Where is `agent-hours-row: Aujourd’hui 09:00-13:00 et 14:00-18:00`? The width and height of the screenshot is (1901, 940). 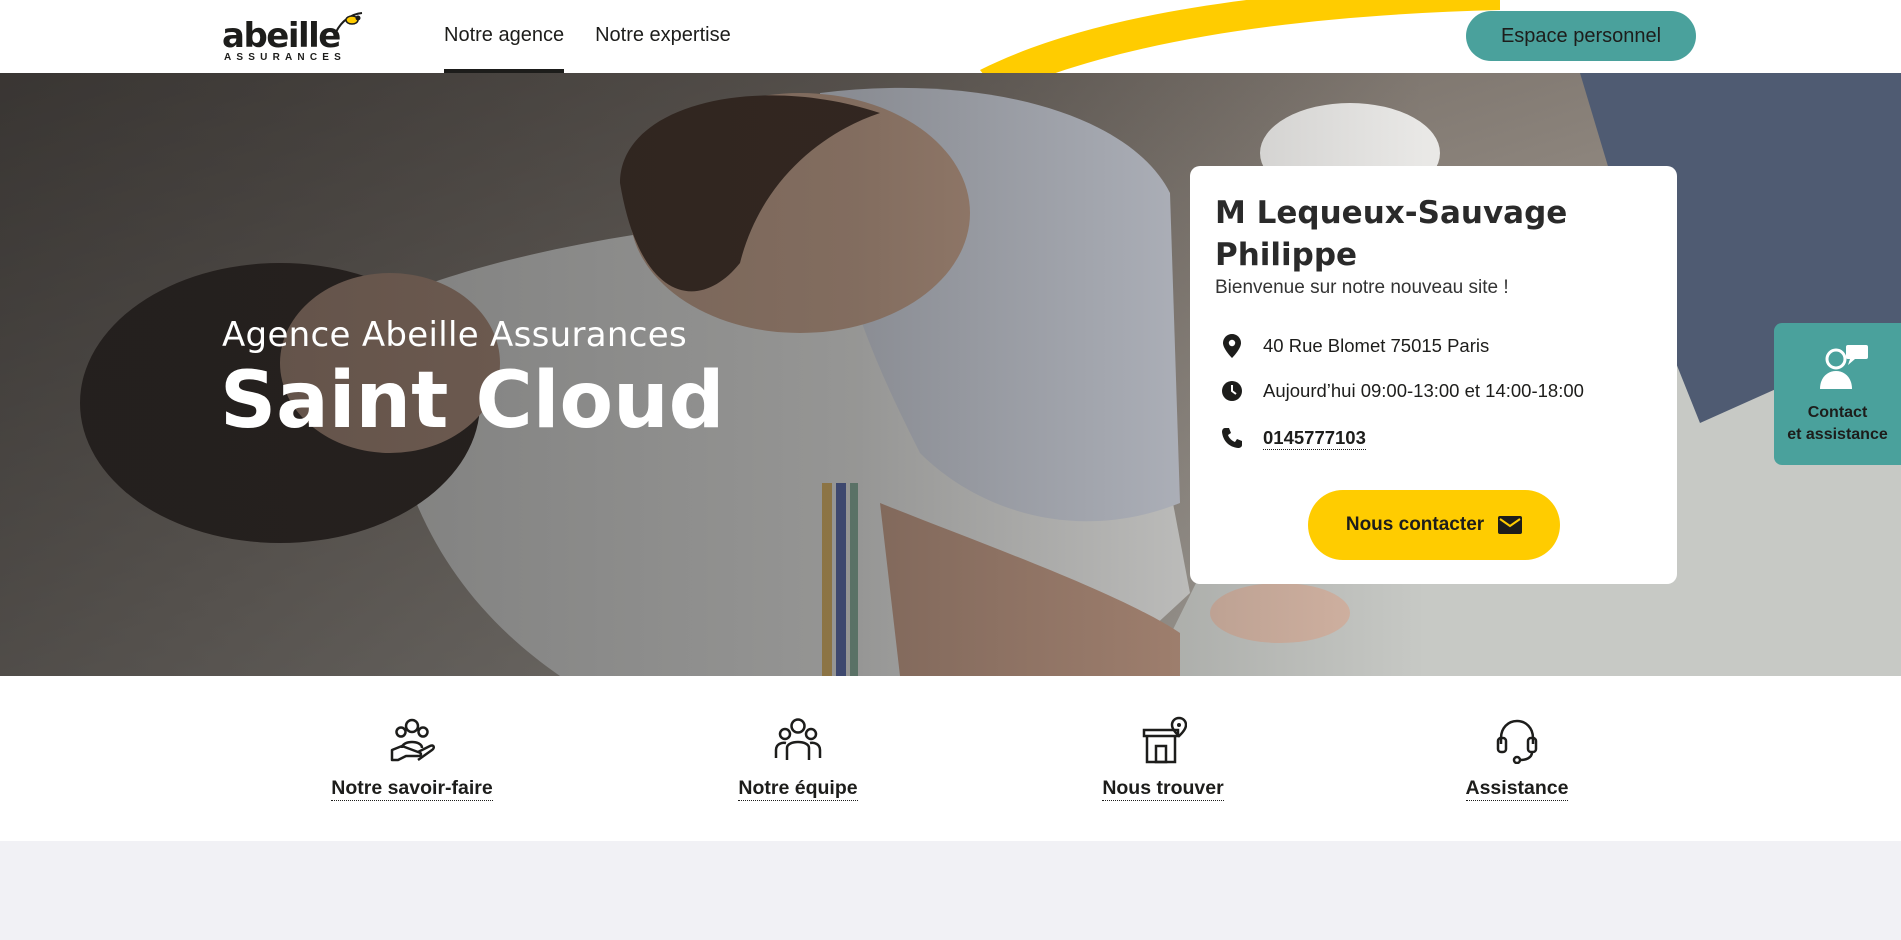
agent-hours-row: Aujourd’hui 09:00-13:00 et 14:00-18:00 is located at coordinates (1402, 391).